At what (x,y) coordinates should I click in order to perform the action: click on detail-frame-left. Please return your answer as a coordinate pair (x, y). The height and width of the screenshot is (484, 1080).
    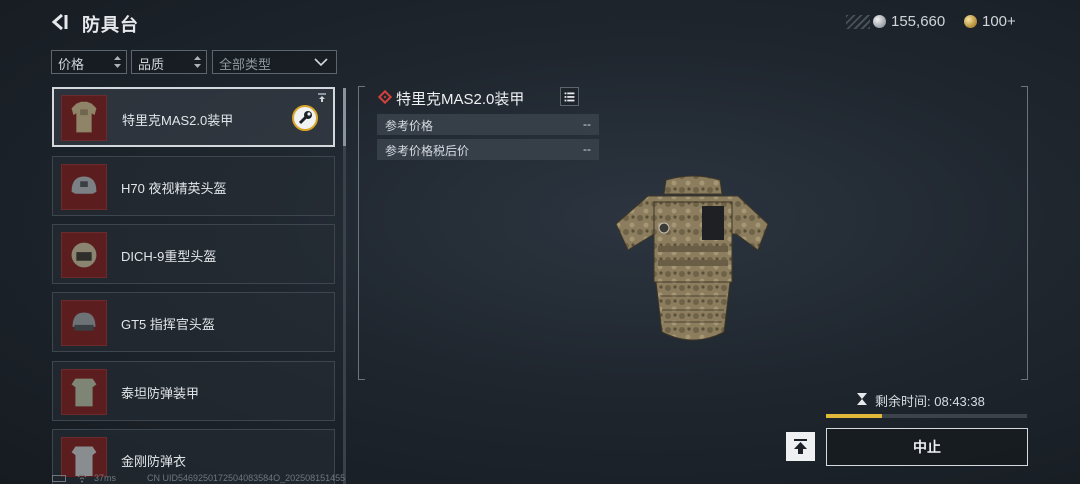
    Looking at the image, I should click on (361, 233).